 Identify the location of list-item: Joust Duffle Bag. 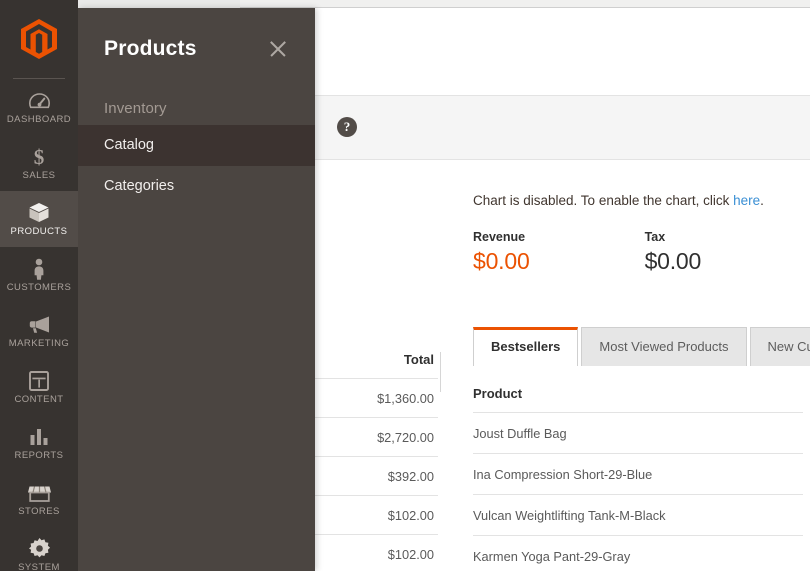
(638, 432).